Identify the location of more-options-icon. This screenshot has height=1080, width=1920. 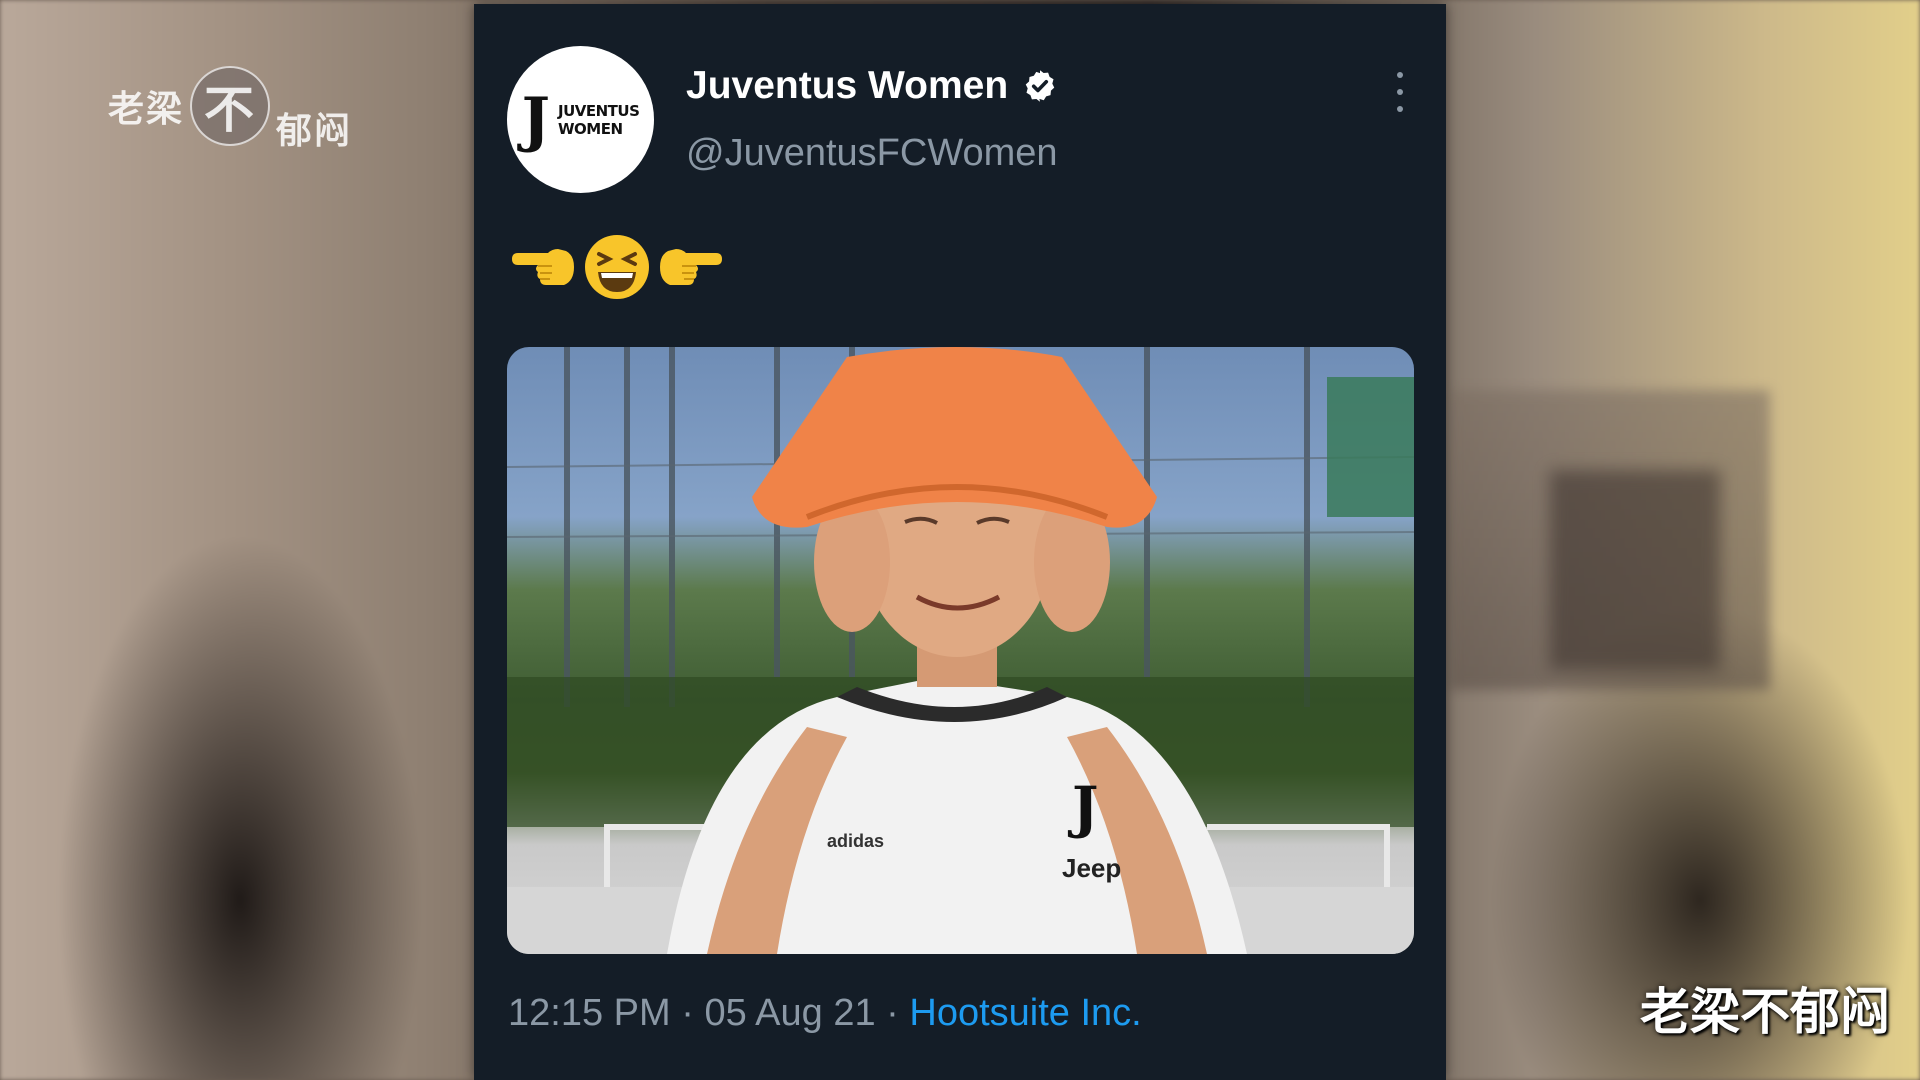
(1400, 92).